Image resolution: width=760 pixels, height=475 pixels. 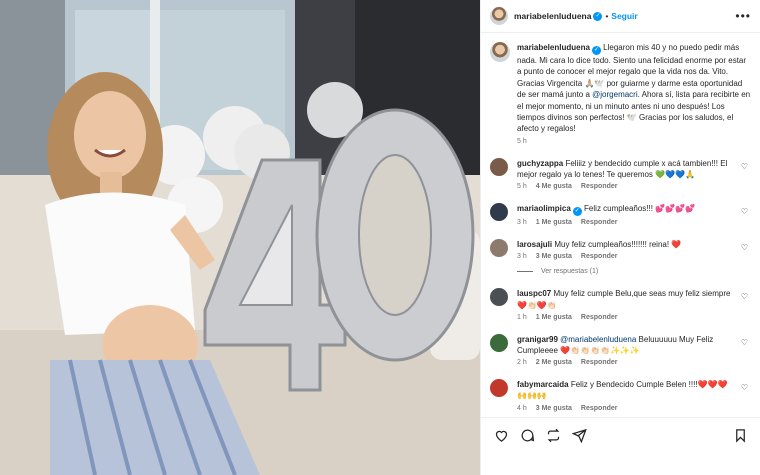 I want to click on comment-time: 1 h, so click(x=522, y=317).